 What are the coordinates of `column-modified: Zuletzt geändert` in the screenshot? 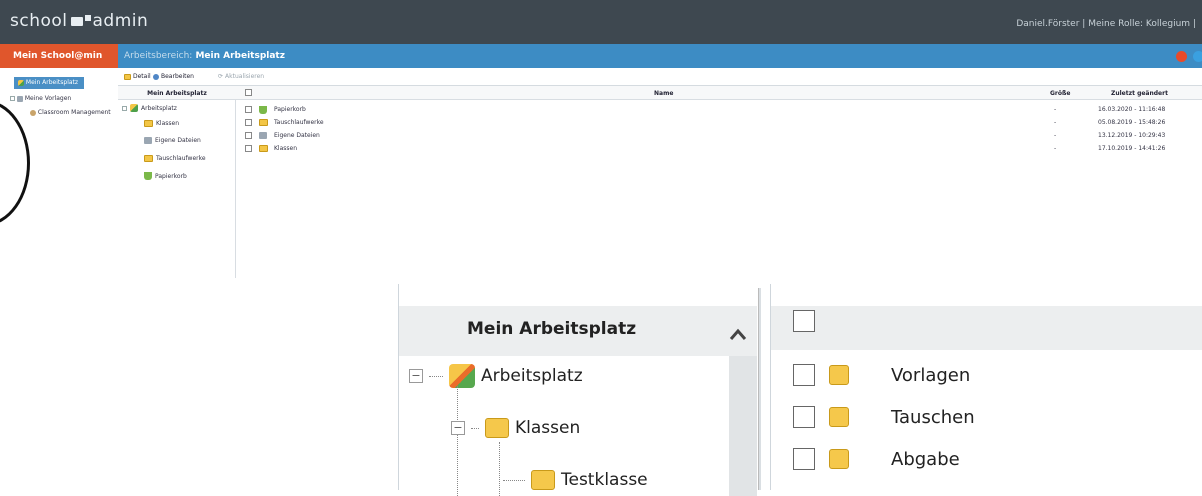 It's located at (1139, 93).